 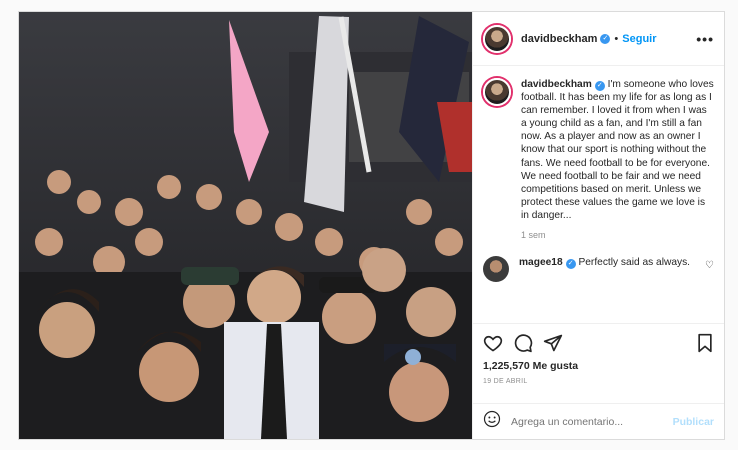 I want to click on comment-avatar, so click(x=496, y=269).